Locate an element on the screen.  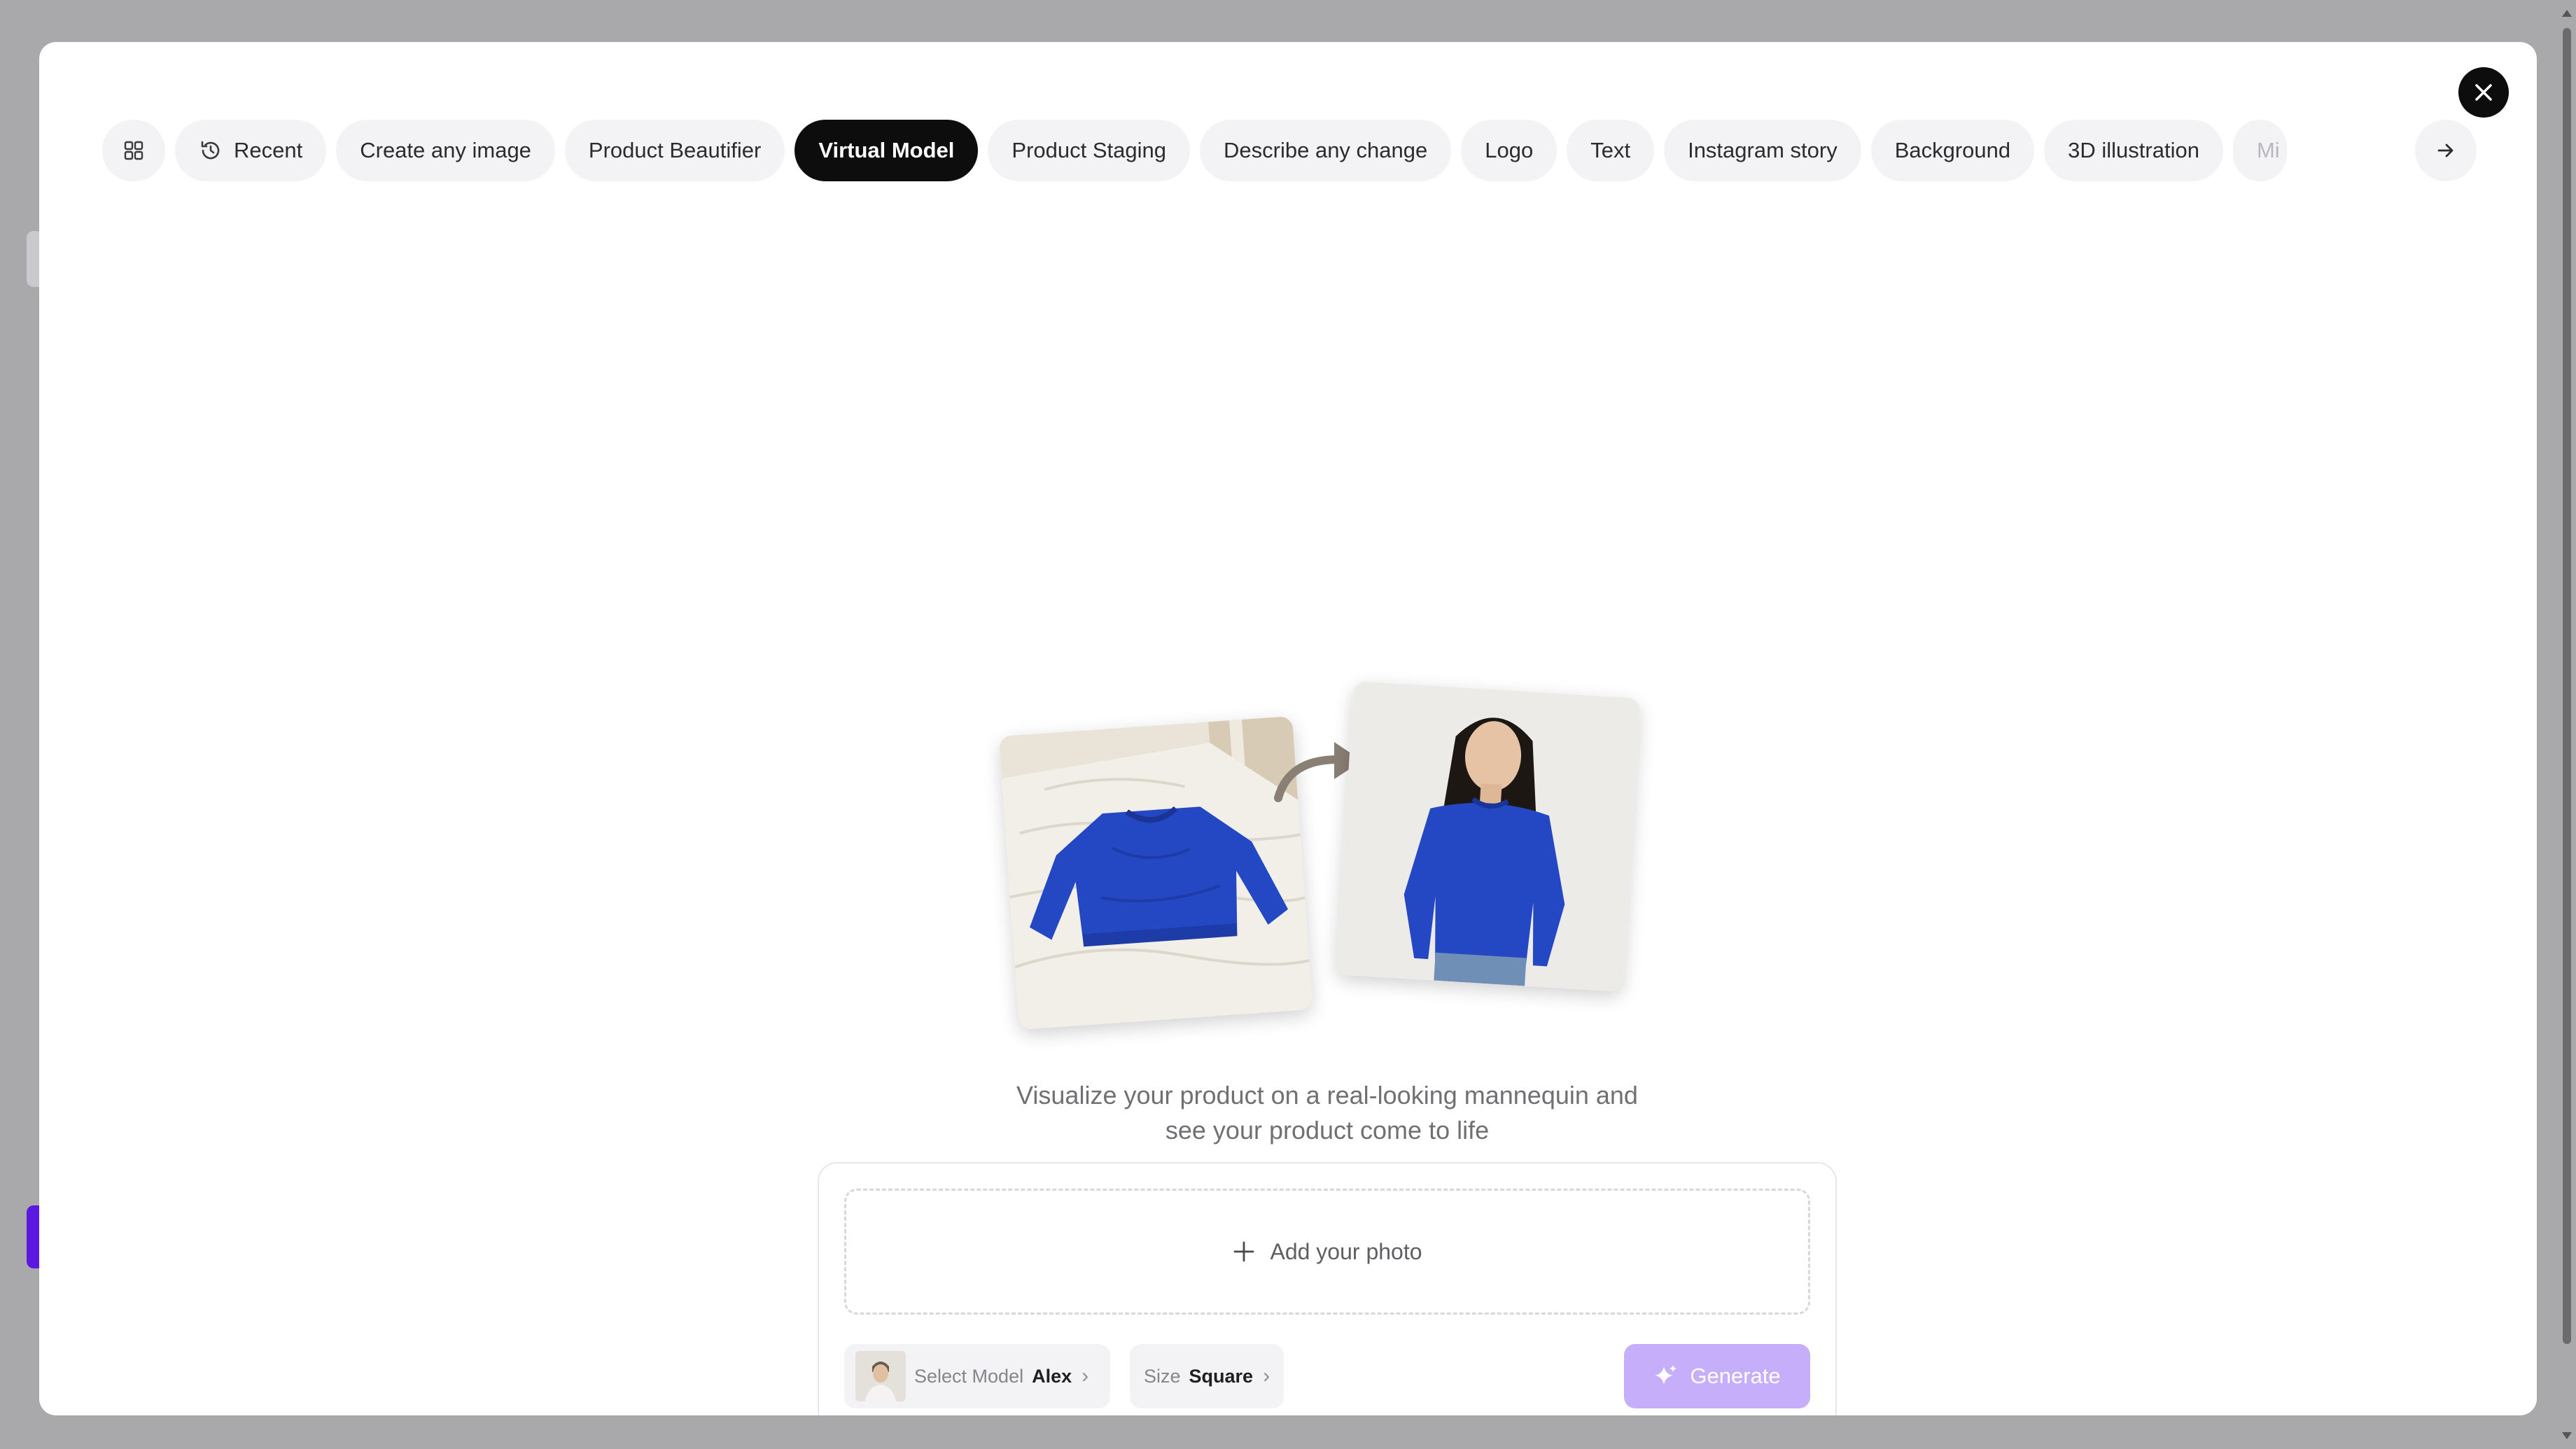
selected-model-value: Alex is located at coordinates (1052, 1376).